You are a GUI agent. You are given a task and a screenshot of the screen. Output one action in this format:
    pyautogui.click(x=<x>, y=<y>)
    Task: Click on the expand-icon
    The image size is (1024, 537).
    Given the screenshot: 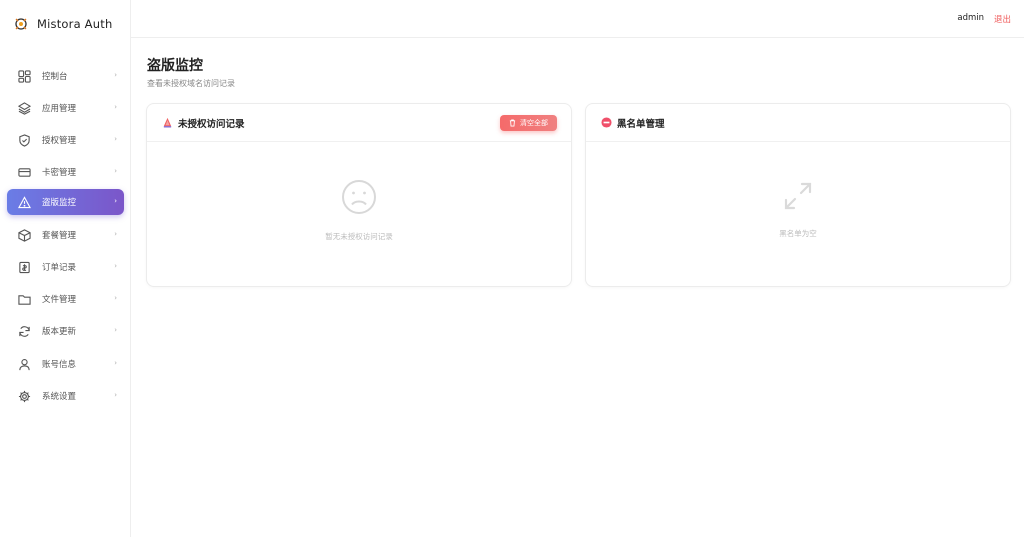 What is the action you would take?
    pyautogui.click(x=798, y=198)
    